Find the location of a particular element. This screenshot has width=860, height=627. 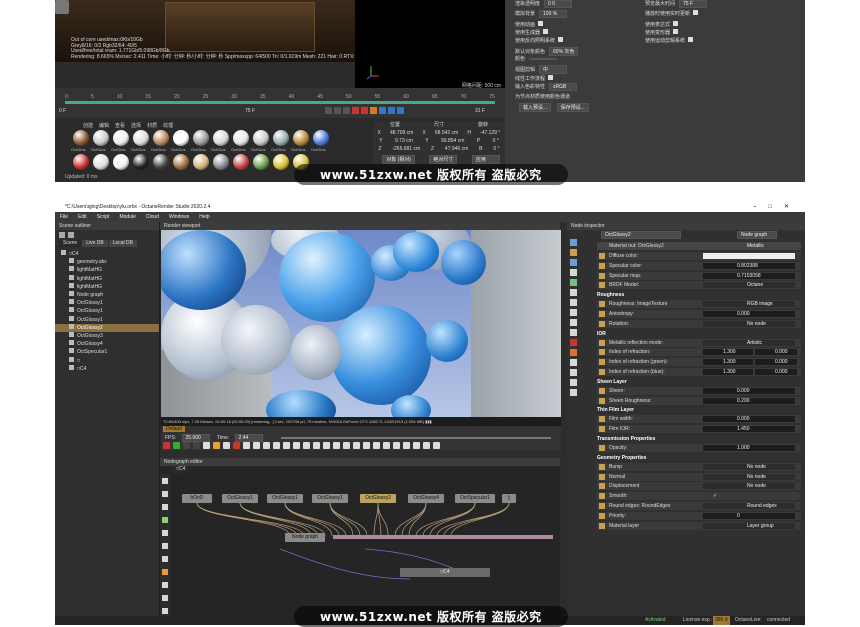

color-bar is located at coordinates (749, 256).